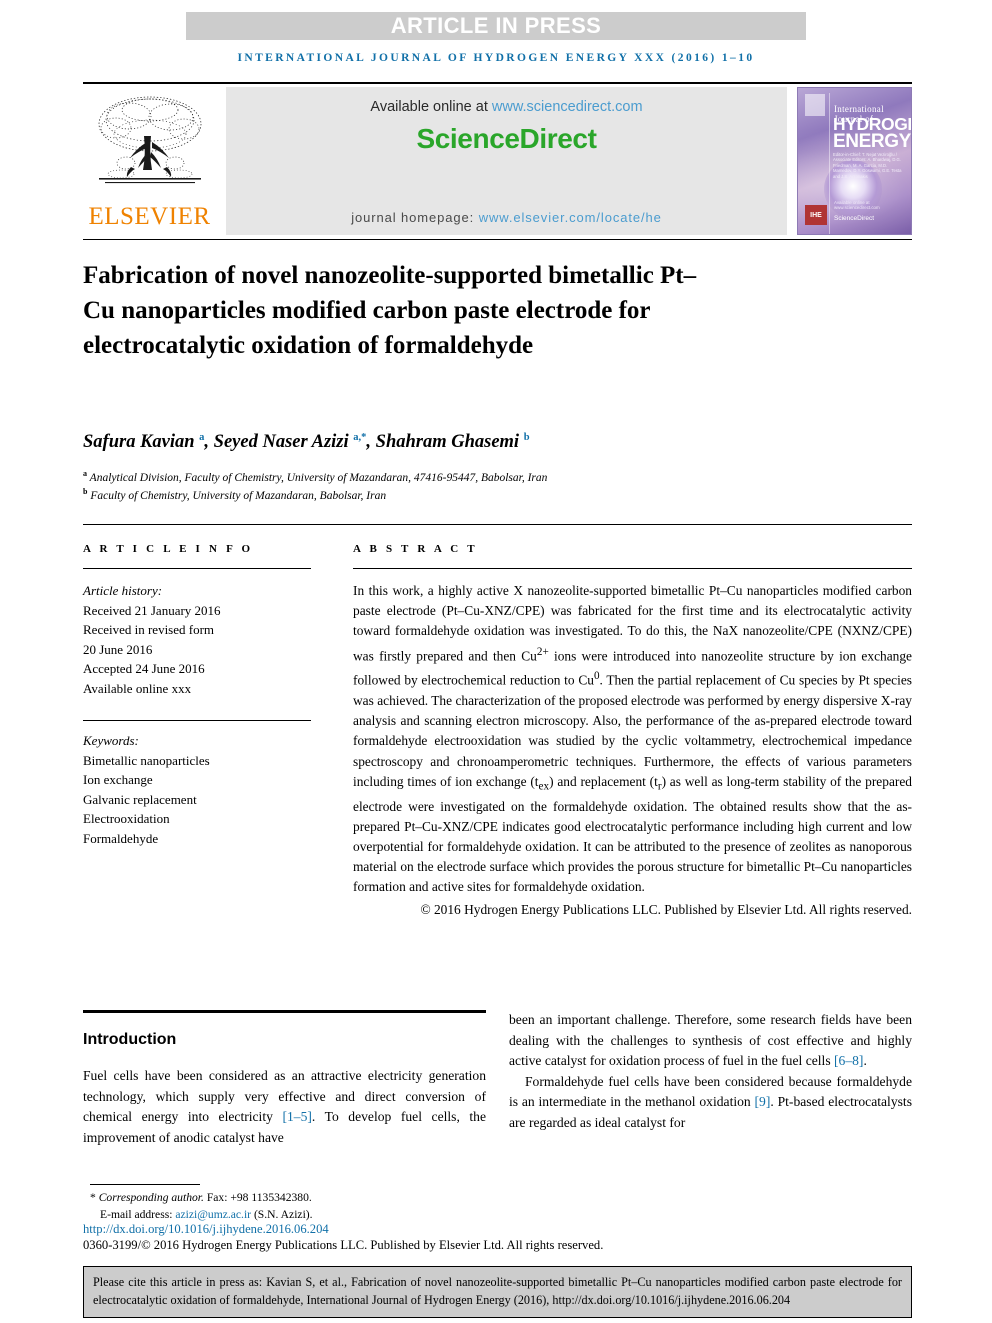  What do you see at coordinates (567, 107) in the screenshot?
I see `sciencedirect-url-link: www.sciencedirect.com` at bounding box center [567, 107].